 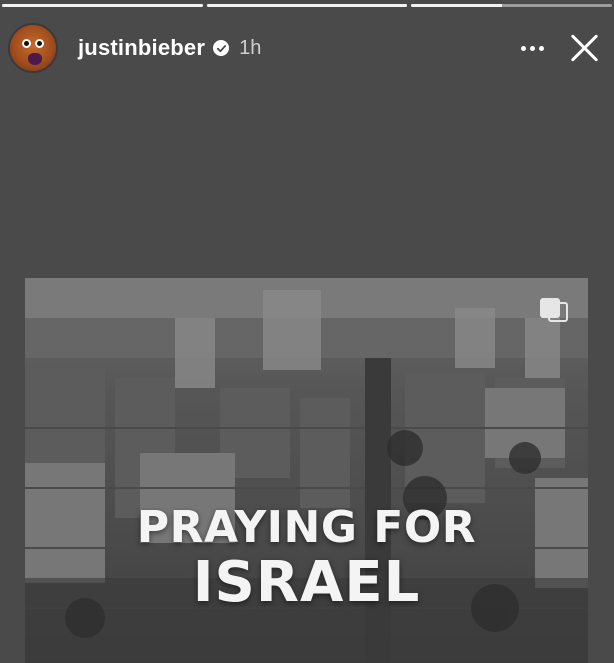 What do you see at coordinates (532, 48) in the screenshot?
I see `more-horizontal-icon` at bounding box center [532, 48].